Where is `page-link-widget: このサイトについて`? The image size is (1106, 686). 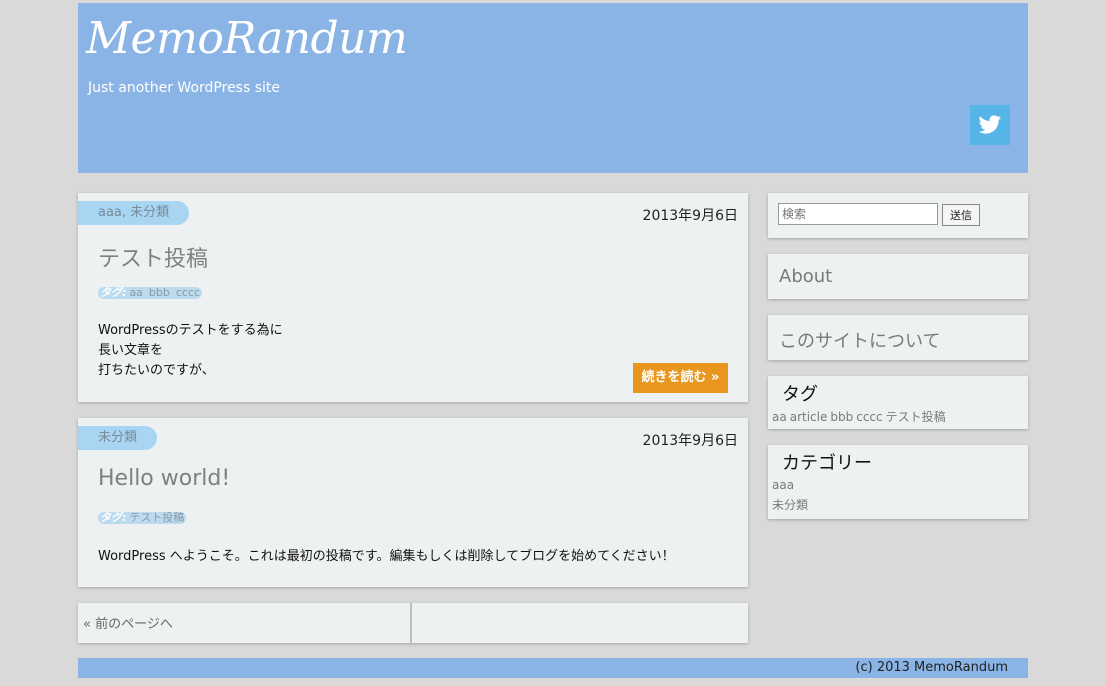 page-link-widget: このサイトについて is located at coordinates (898, 337).